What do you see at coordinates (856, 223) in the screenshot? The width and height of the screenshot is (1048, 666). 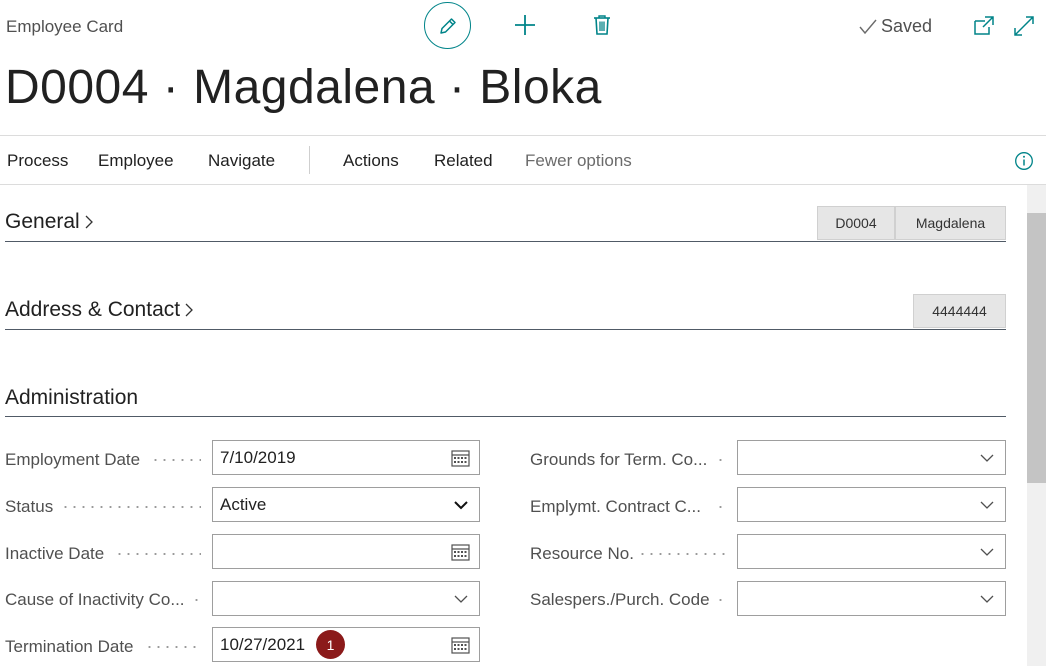 I see `fact-employee-no: D0004` at bounding box center [856, 223].